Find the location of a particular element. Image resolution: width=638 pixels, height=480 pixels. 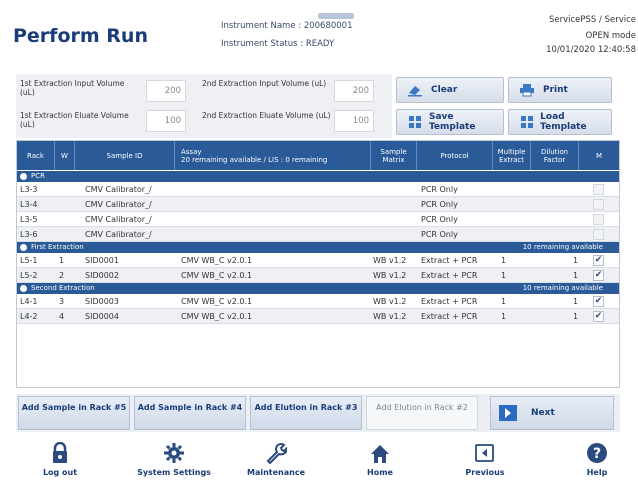

help-button: ? Help is located at coordinates (597, 458).